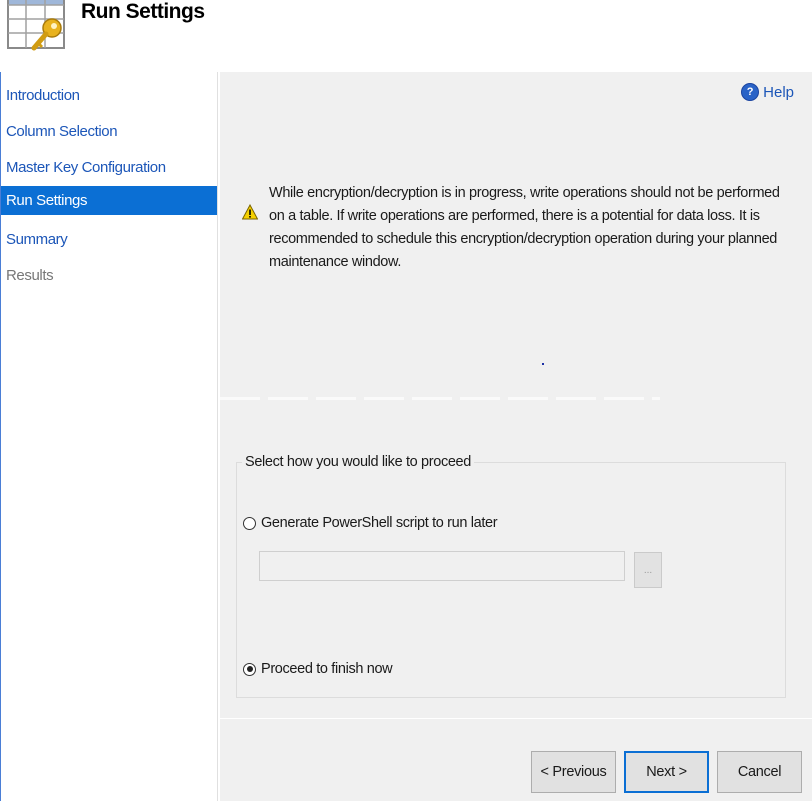  Describe the element at coordinates (249, 523) in the screenshot. I see `generate-script-radio` at that location.